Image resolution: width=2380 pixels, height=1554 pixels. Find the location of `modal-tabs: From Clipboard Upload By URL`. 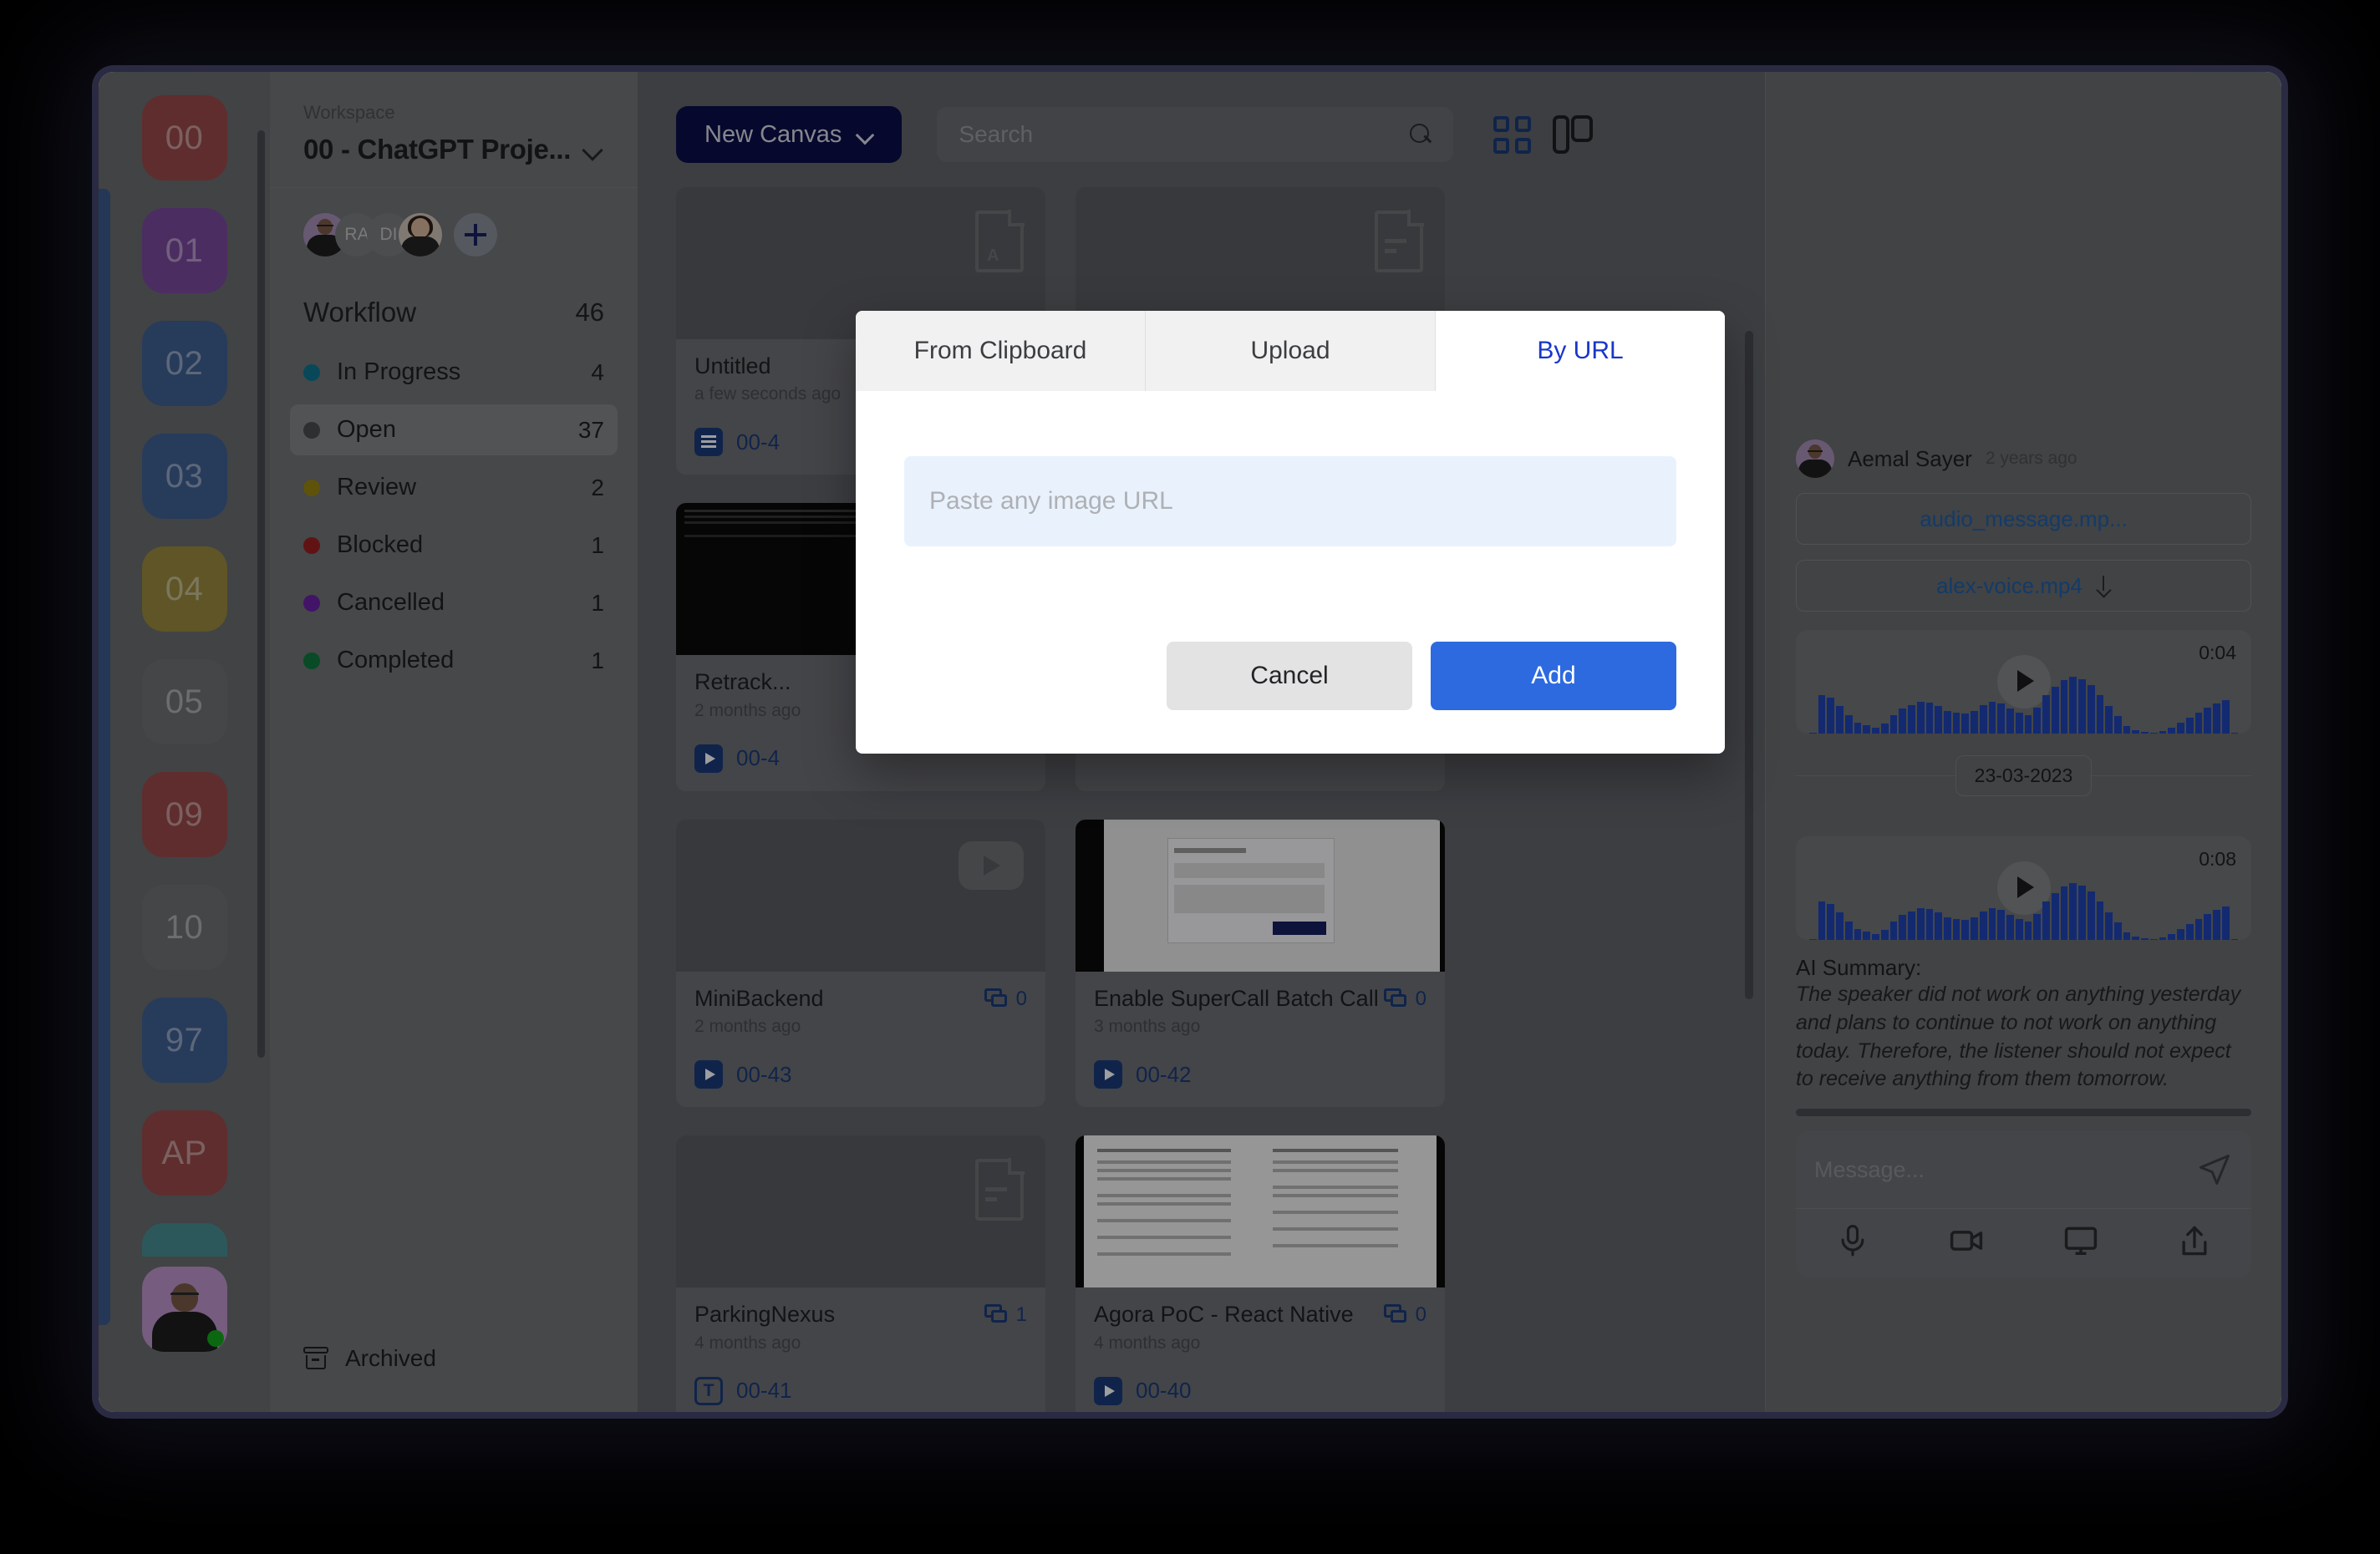

modal-tabs: From Clipboard Upload By URL is located at coordinates (1290, 351).